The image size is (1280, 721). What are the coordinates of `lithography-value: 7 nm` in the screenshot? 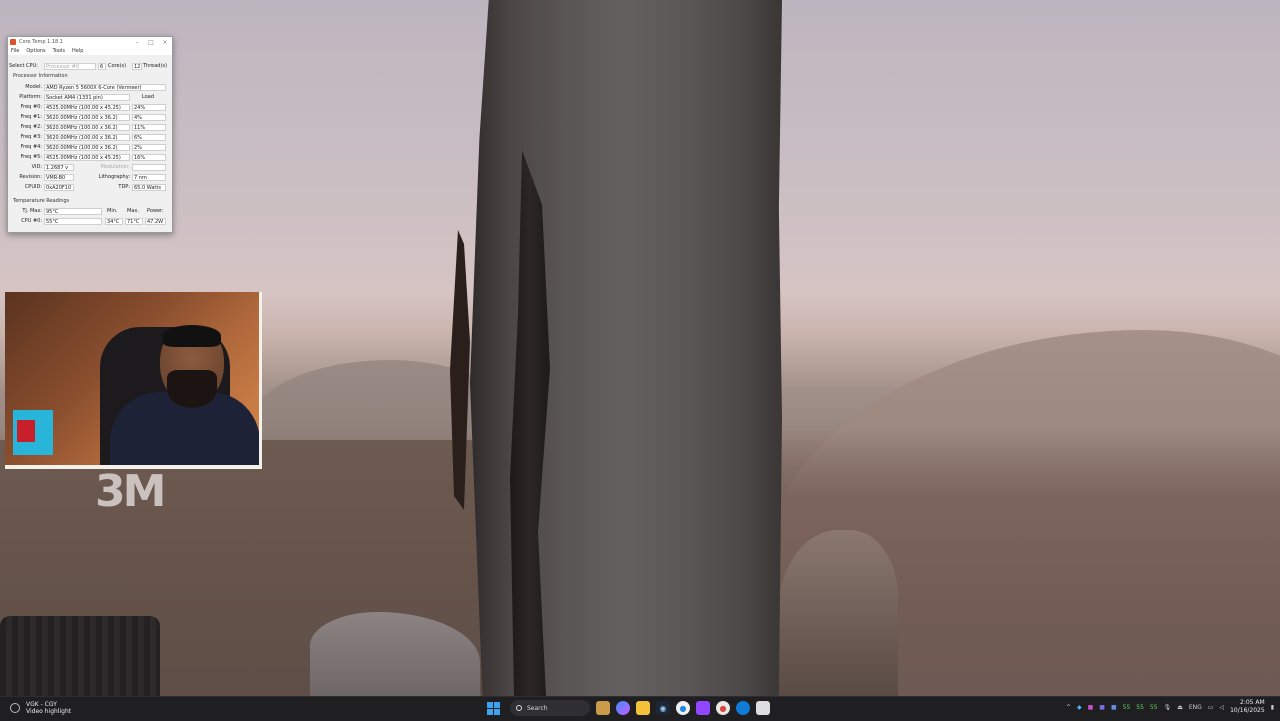 It's located at (149, 177).